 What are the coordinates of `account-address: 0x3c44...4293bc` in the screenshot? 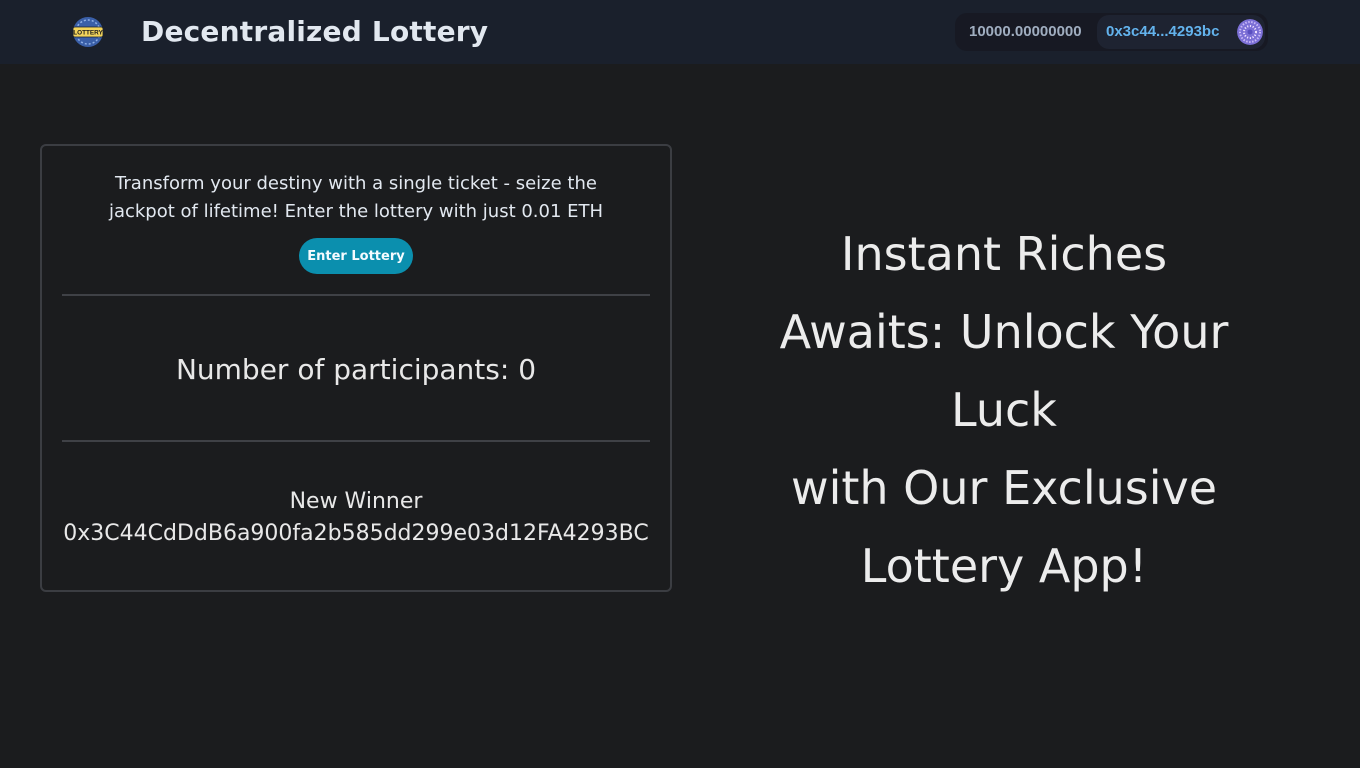 It's located at (1163, 31).